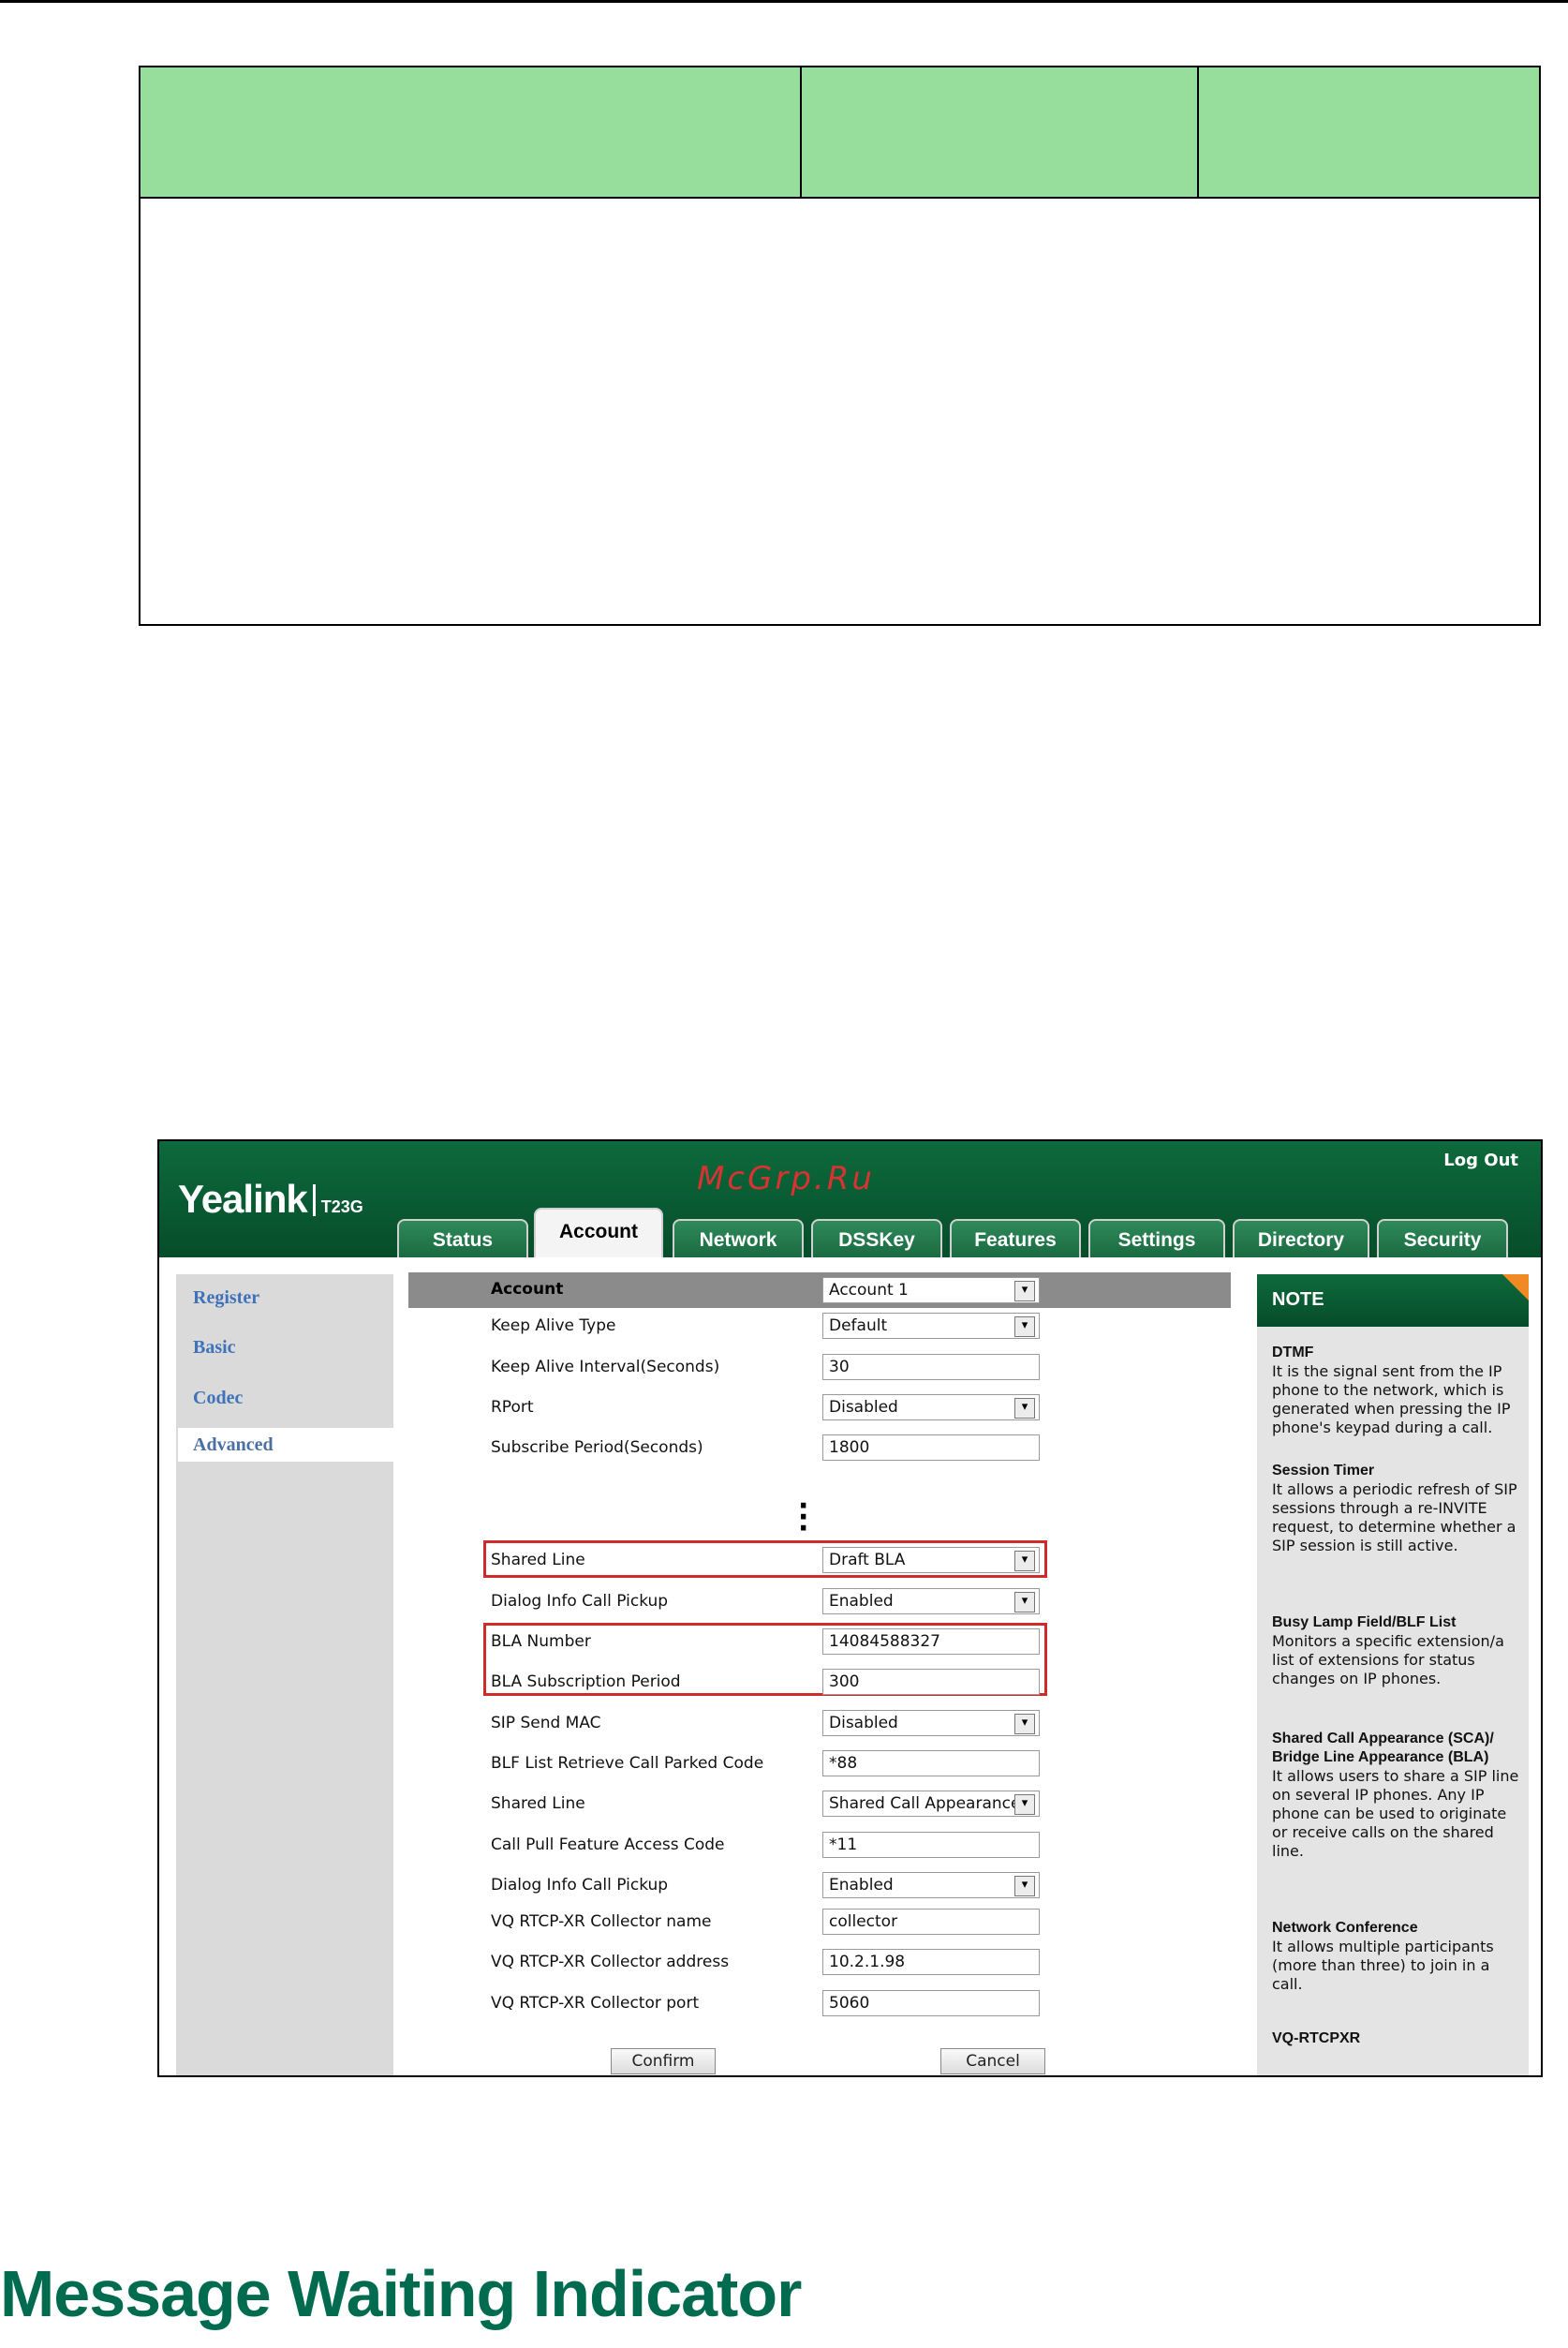 The width and height of the screenshot is (1568, 2348). What do you see at coordinates (1316, 2038) in the screenshot?
I see `note-vq-rtcpxr-title: VQ-RTCPXR` at bounding box center [1316, 2038].